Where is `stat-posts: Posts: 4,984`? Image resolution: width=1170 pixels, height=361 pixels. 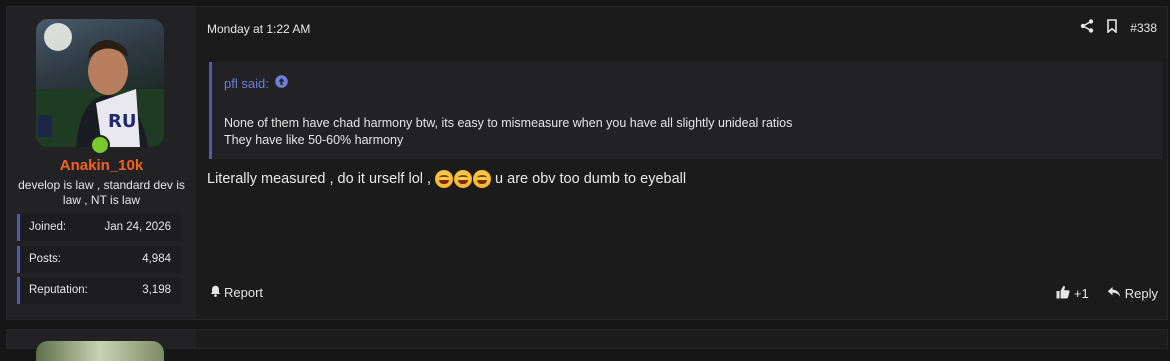
stat-posts: Posts: 4,984 is located at coordinates (99, 259).